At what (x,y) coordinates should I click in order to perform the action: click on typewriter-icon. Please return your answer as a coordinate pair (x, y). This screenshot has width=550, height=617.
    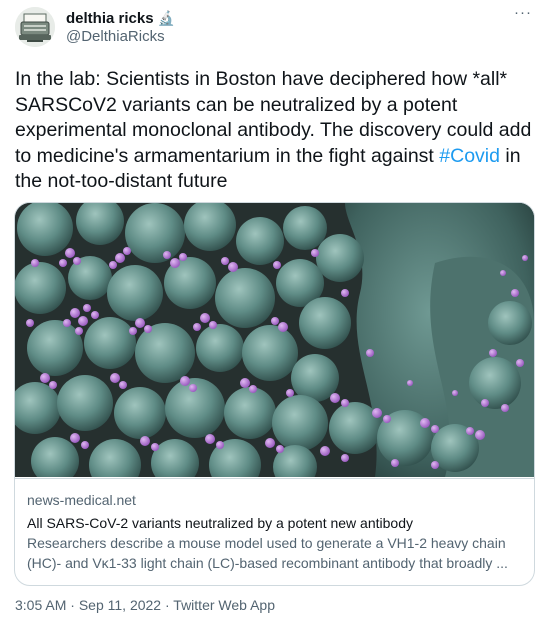
    Looking at the image, I should click on (35, 27).